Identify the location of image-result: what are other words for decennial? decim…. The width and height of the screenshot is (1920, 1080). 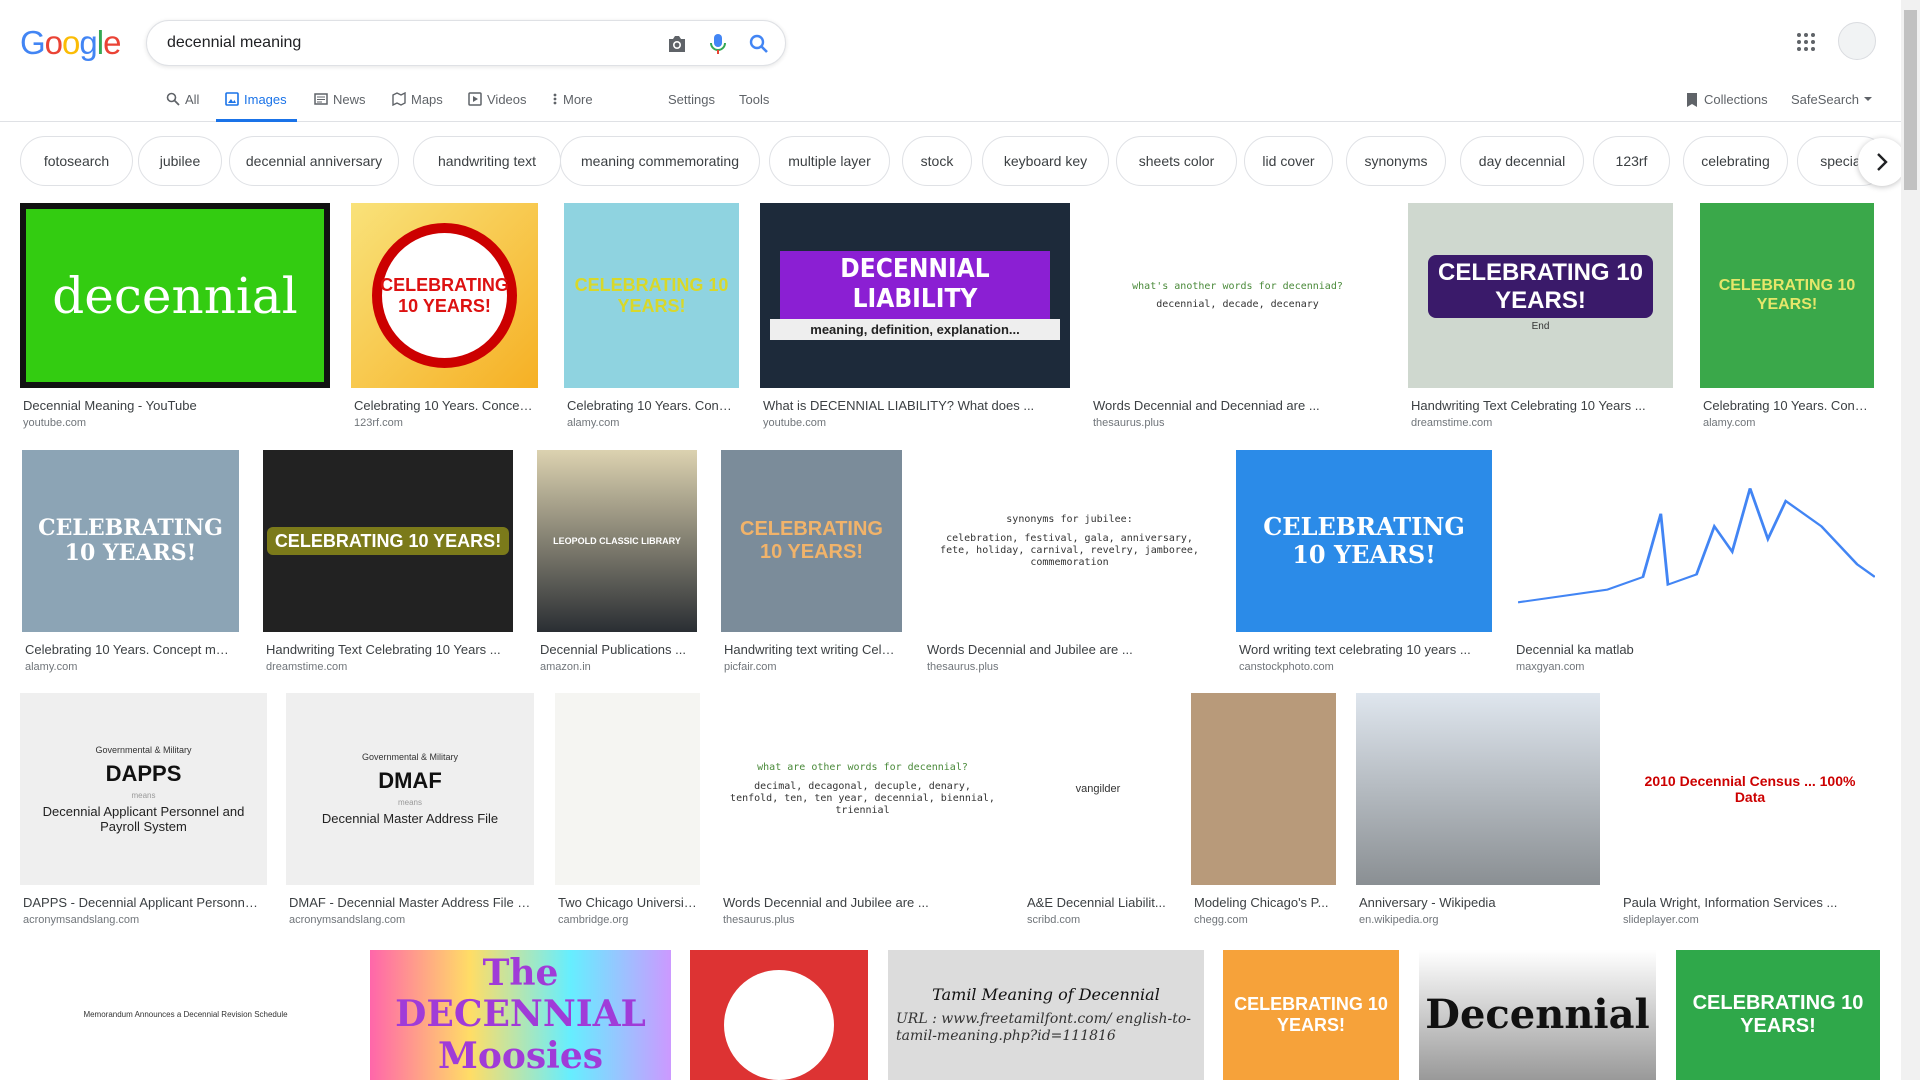
(862, 810).